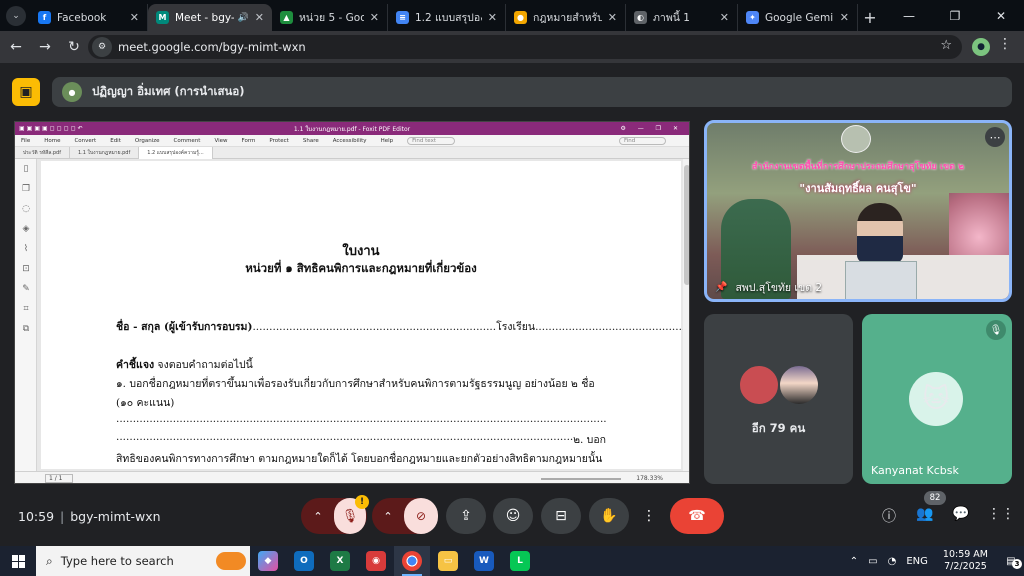 The image size is (1024, 576). What do you see at coordinates (581, 479) in the screenshot?
I see `zoom-slider` at bounding box center [581, 479].